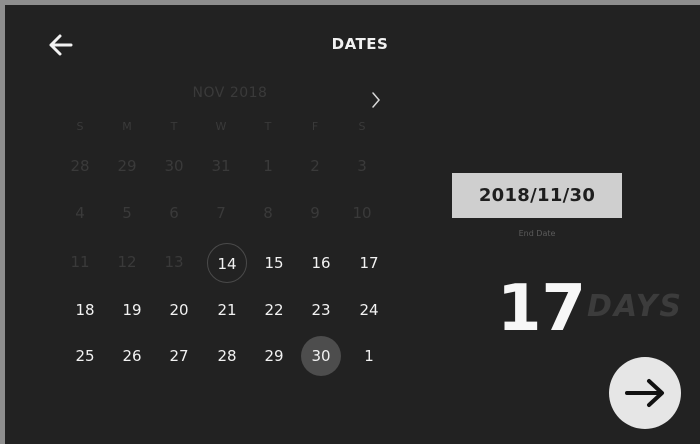 The width and height of the screenshot is (700, 444). What do you see at coordinates (80, 262) in the screenshot?
I see `calendar-day: 11` at bounding box center [80, 262].